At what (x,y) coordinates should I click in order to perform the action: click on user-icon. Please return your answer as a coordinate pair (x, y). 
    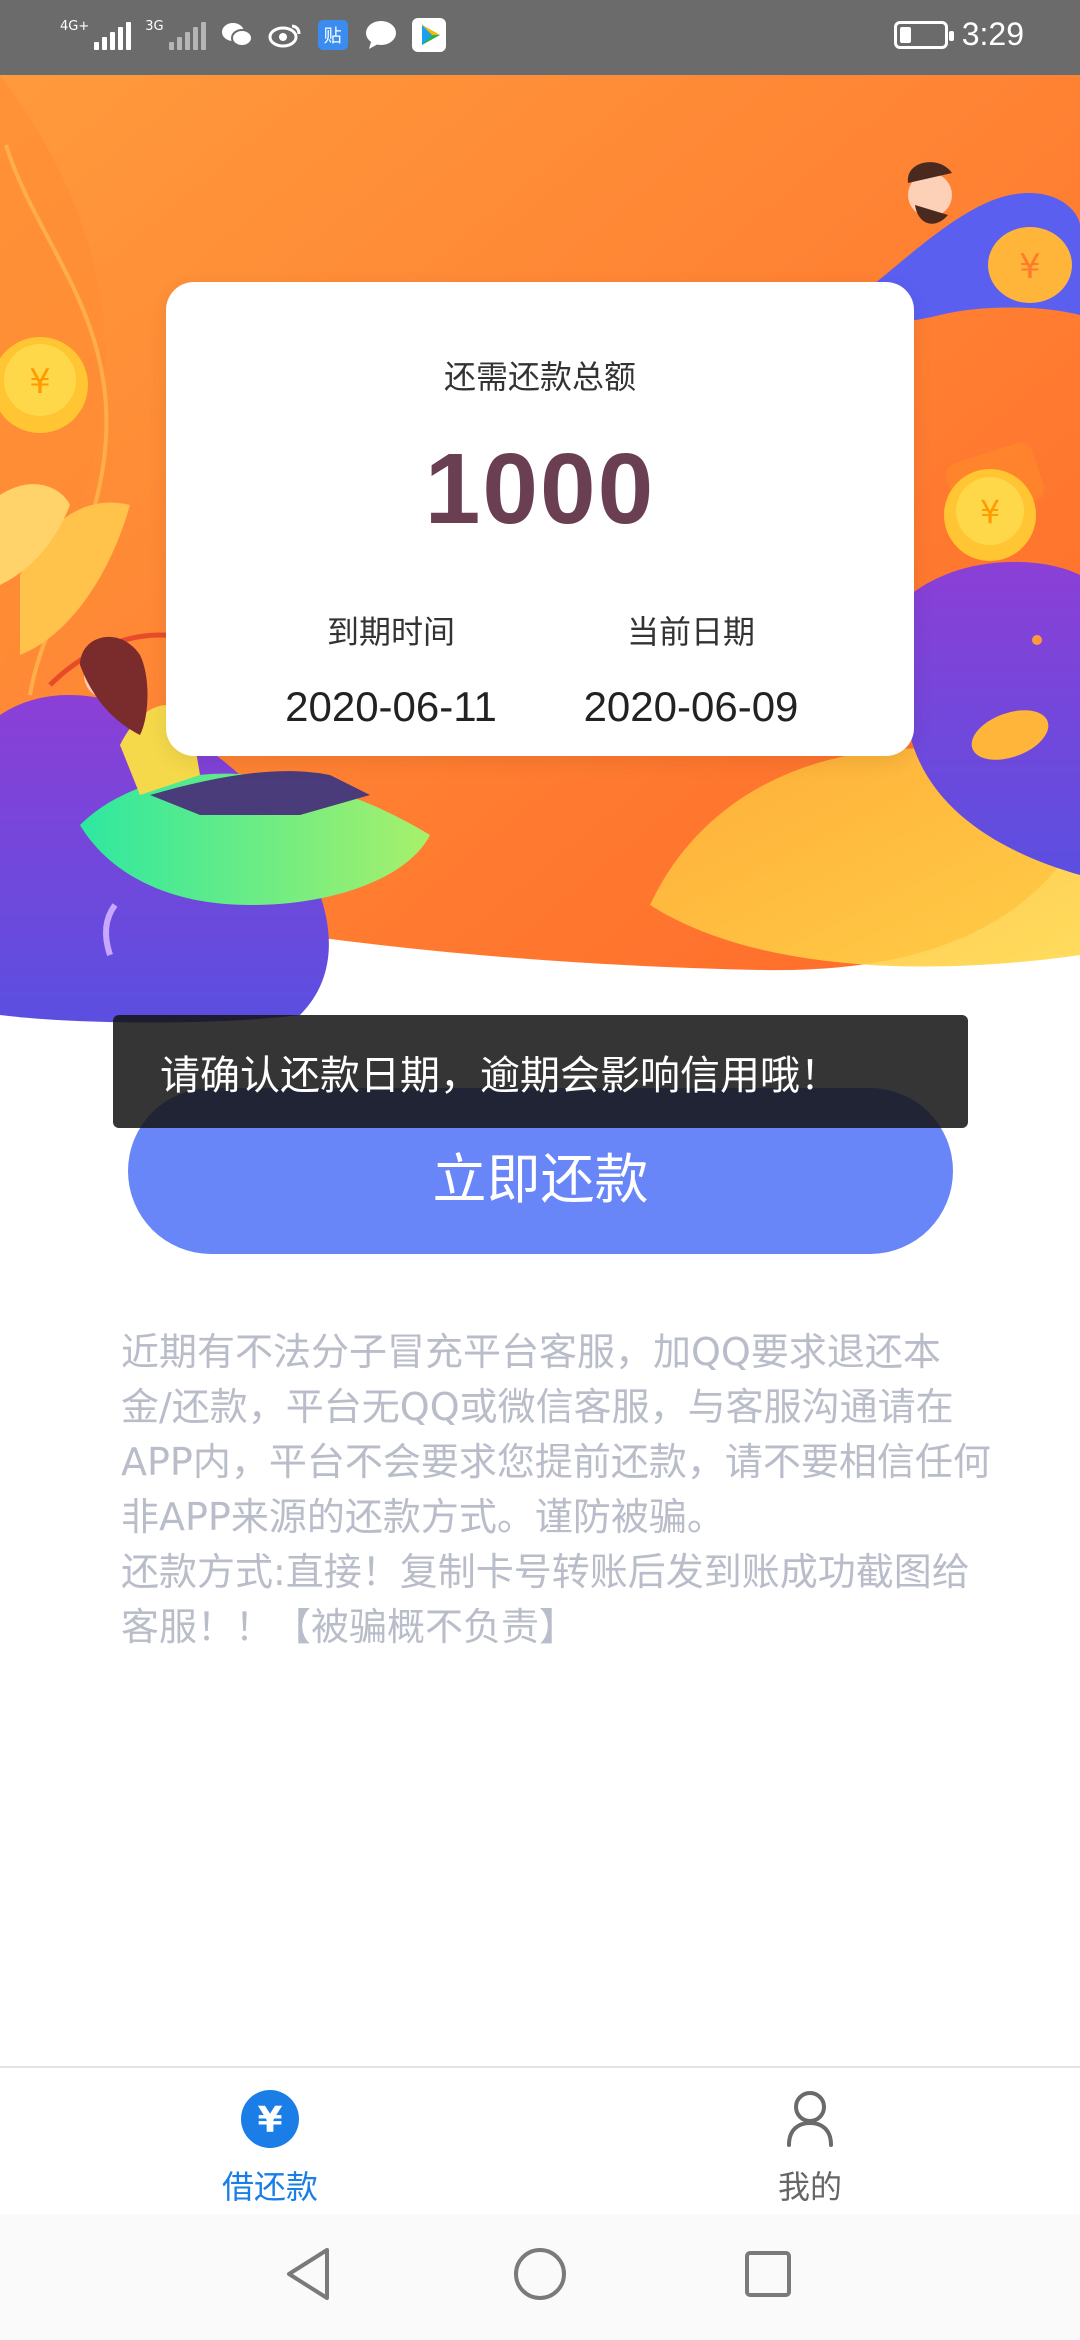
    Looking at the image, I should click on (810, 2119).